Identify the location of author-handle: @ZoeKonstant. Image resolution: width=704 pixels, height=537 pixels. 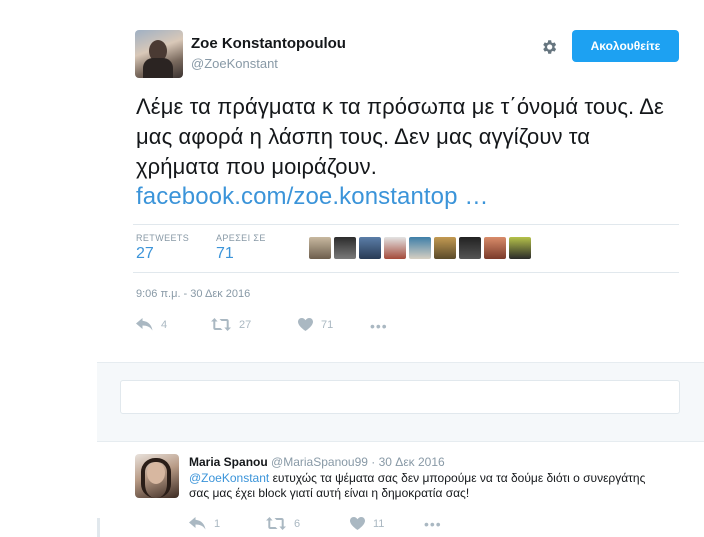
(234, 63).